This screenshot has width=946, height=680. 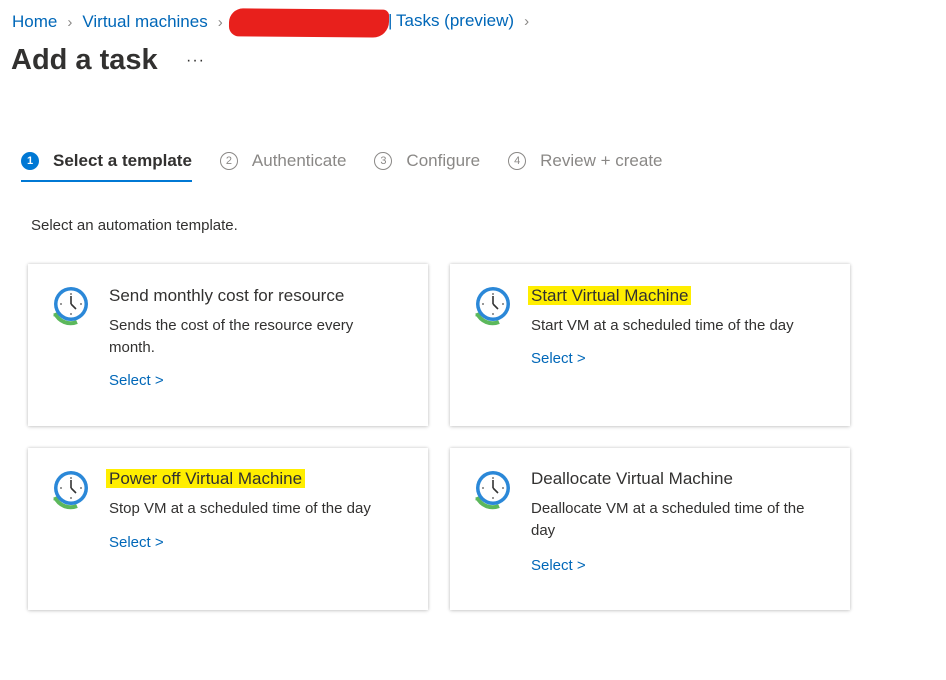 I want to click on tab-configure: 3 Configure, so click(x=427, y=161).